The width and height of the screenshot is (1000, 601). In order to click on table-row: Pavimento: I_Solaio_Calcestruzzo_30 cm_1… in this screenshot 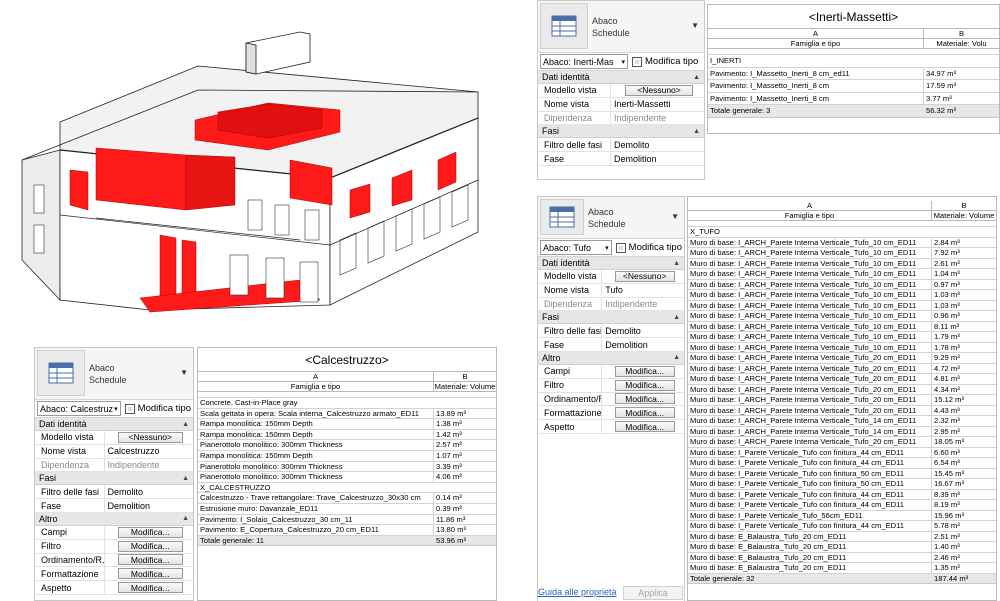, I will do `click(347, 520)`.